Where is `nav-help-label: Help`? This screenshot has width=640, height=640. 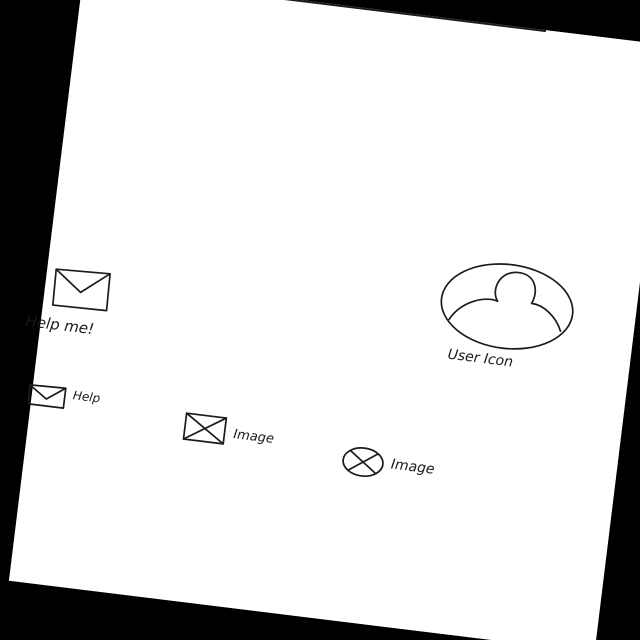
nav-help-label: Help is located at coordinates (86, 396).